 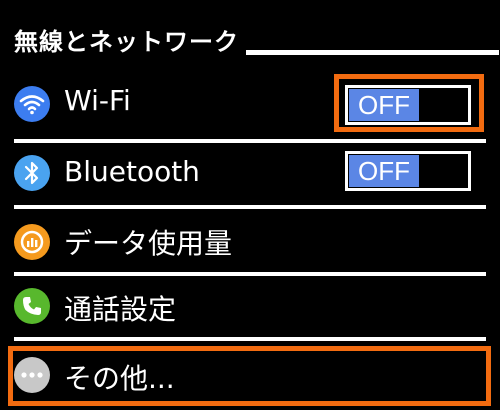 What do you see at coordinates (372, 52) in the screenshot?
I see `header-rule` at bounding box center [372, 52].